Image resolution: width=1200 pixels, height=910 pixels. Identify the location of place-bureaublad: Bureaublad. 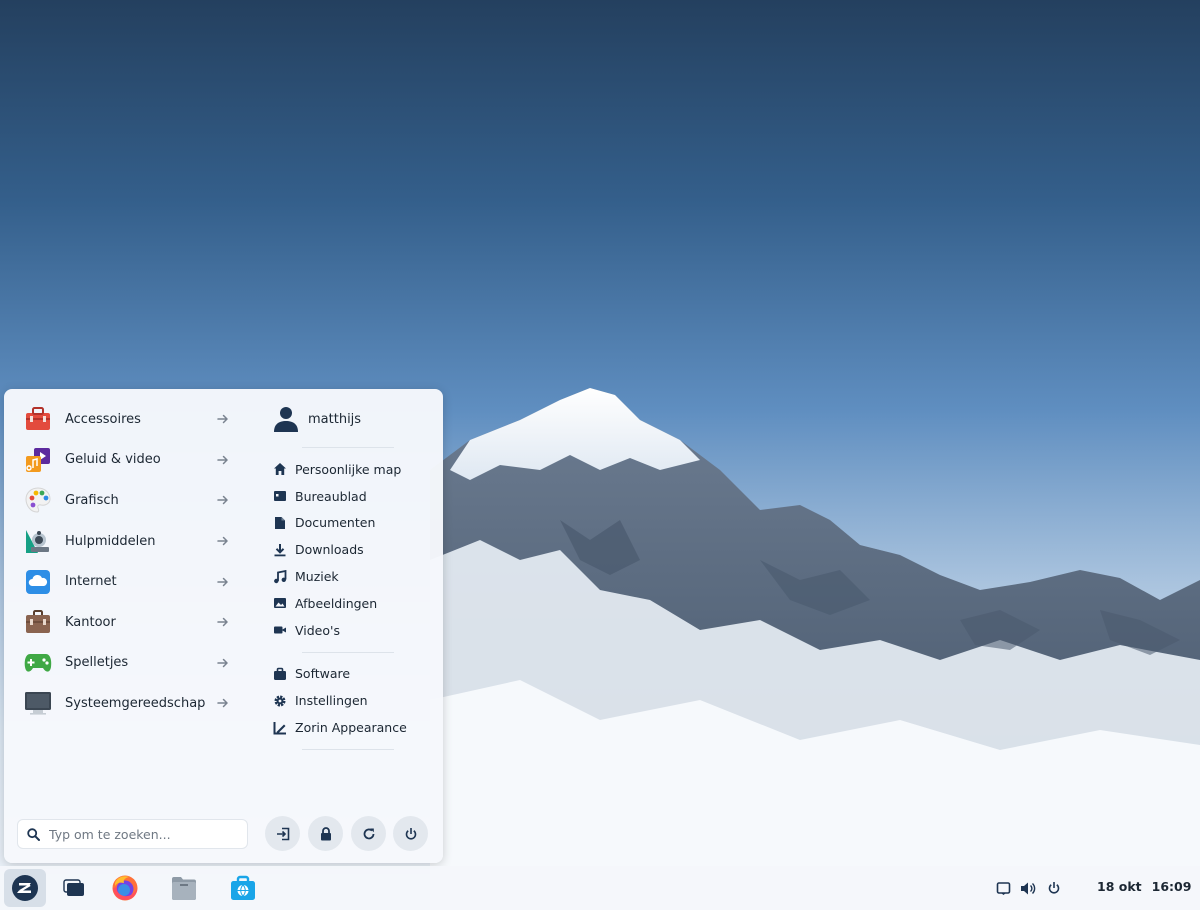
(351, 496).